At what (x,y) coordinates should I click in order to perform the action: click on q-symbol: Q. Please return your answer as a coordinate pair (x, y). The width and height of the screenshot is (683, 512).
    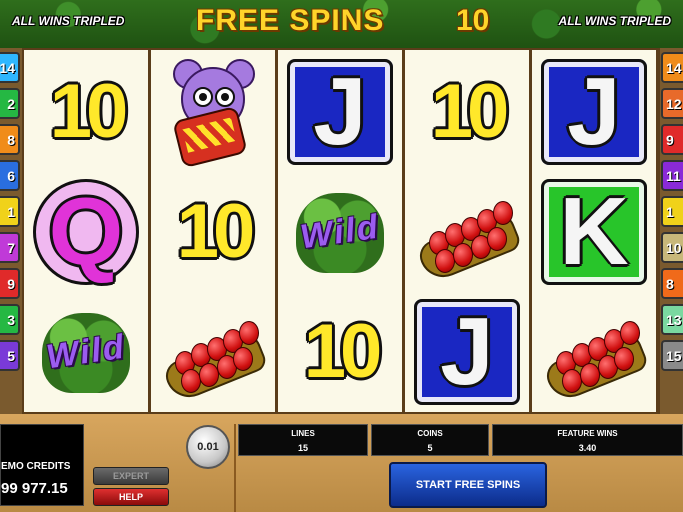
    Looking at the image, I should click on (86, 231).